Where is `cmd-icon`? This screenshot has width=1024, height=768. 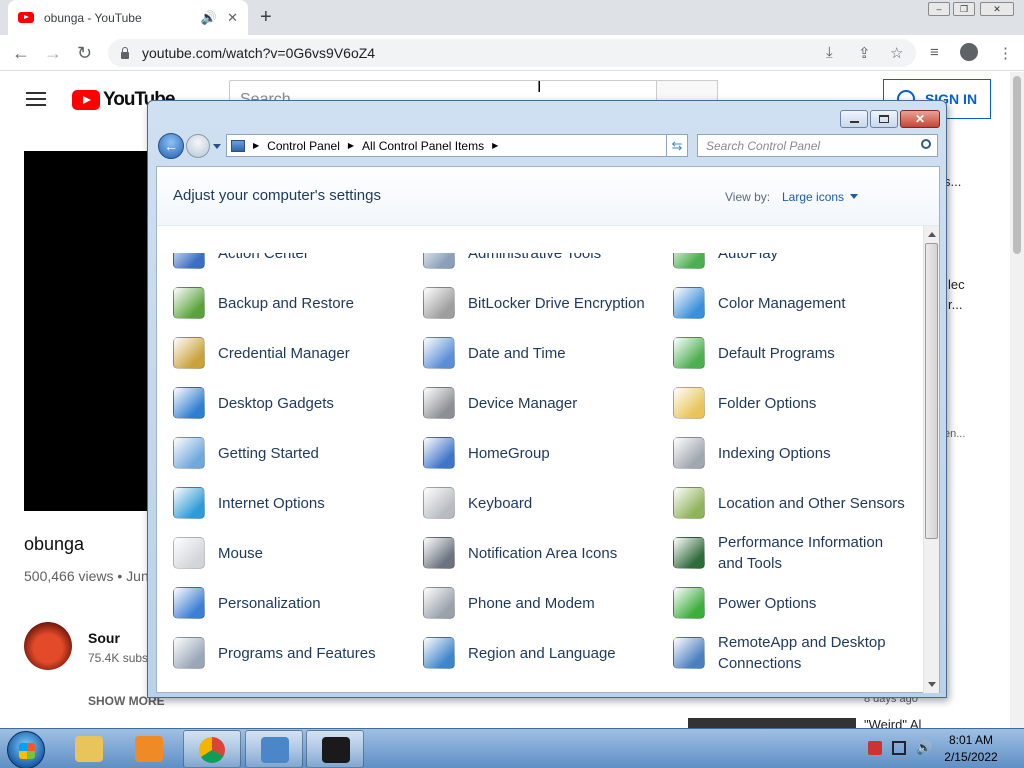
cmd-icon is located at coordinates (336, 750).